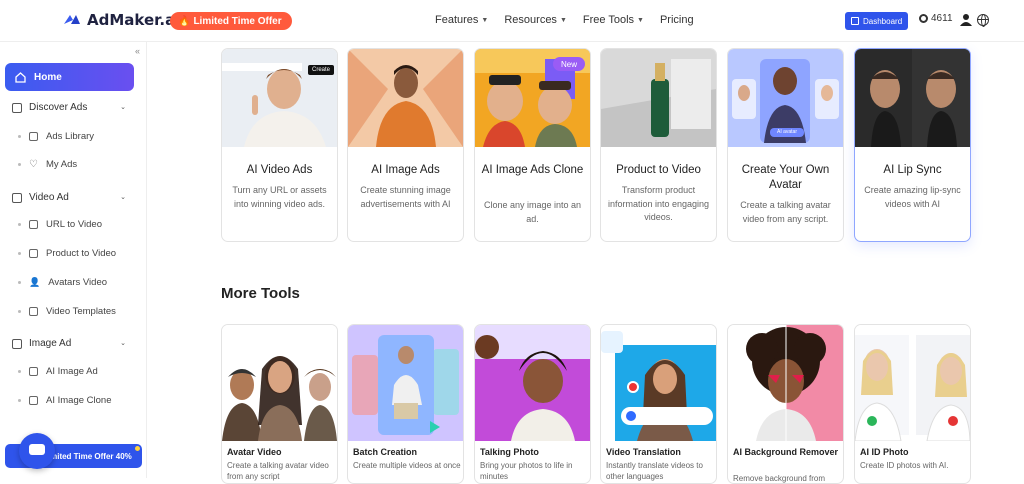  I want to click on new-badge: New, so click(569, 64).